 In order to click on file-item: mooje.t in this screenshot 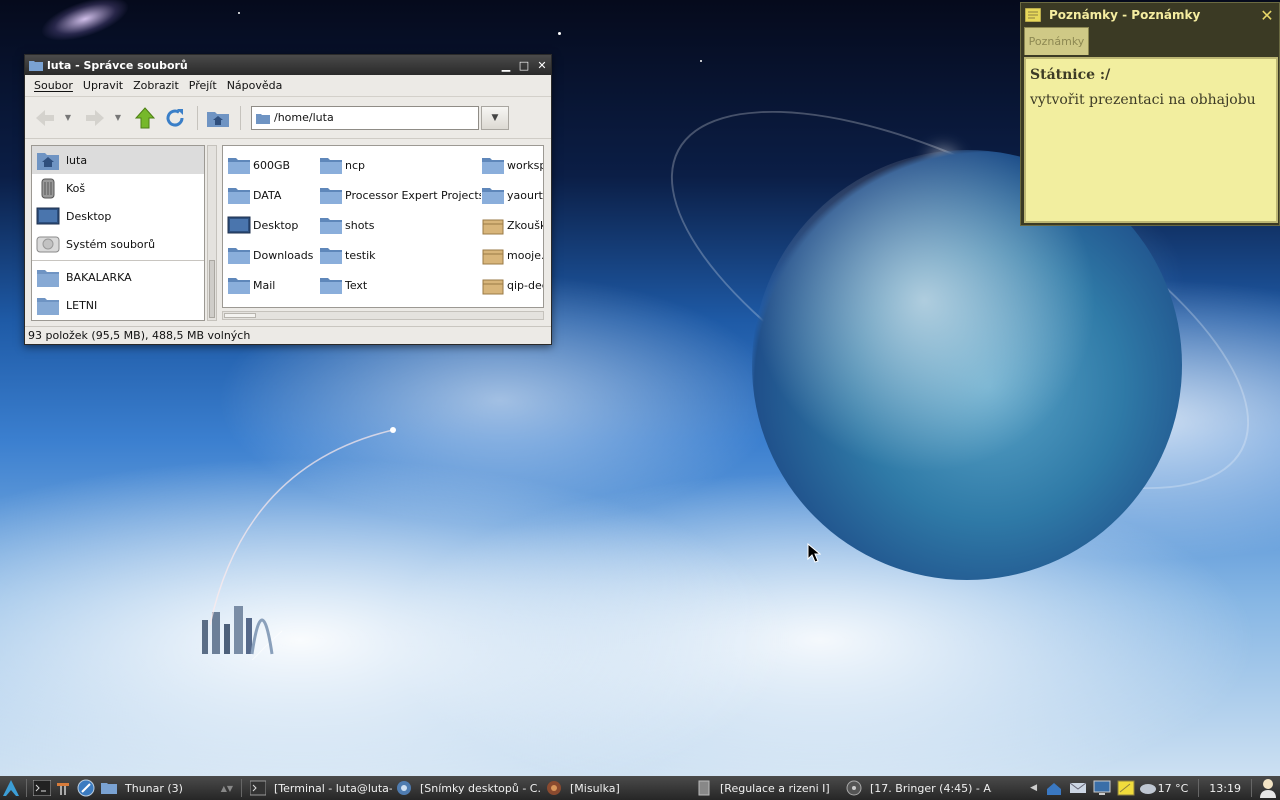, I will do `click(512, 255)`.